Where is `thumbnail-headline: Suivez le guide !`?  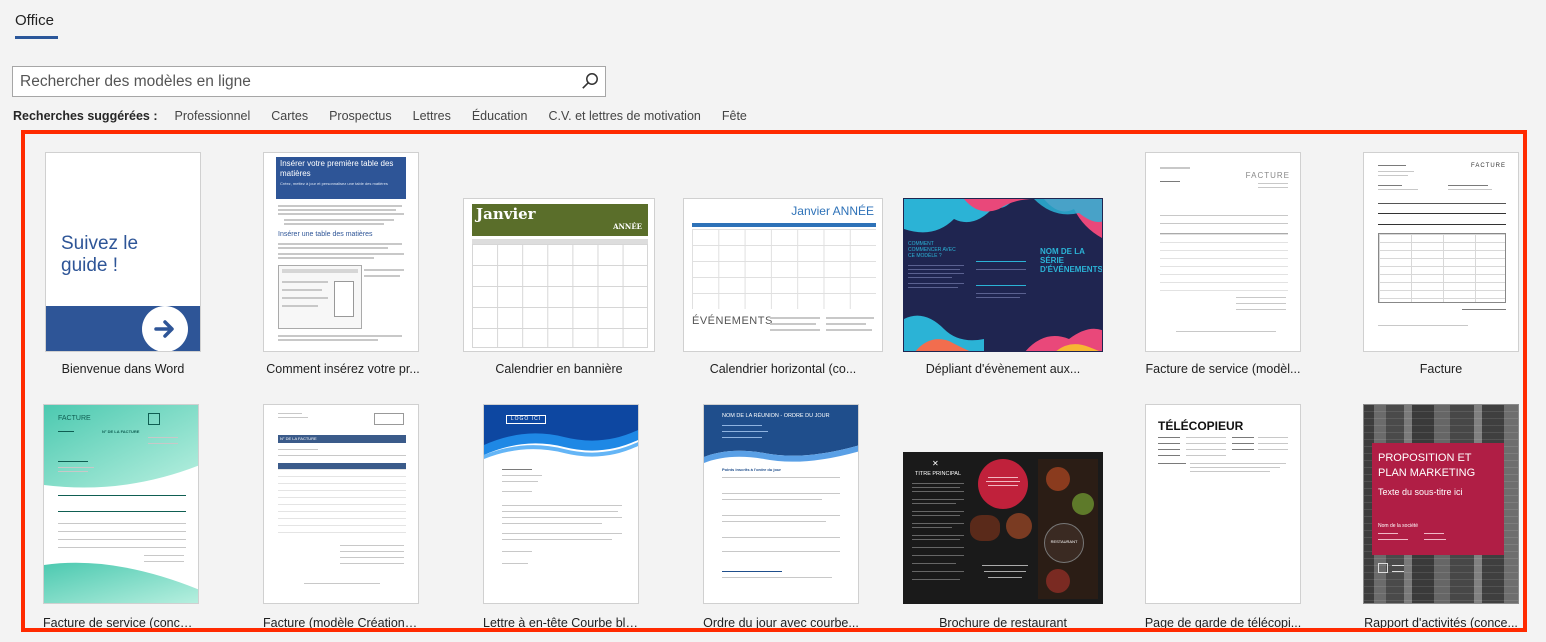 thumbnail-headline: Suivez le guide ! is located at coordinates (100, 254).